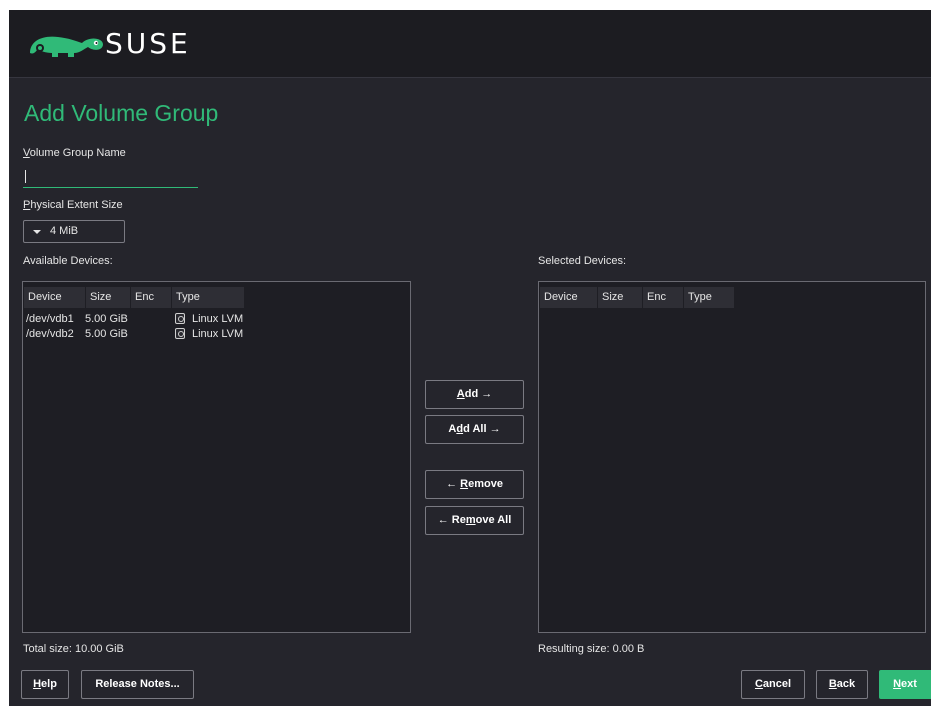 This screenshot has height=706, width=931. I want to click on available-total-size: Total size: 10.00 GiB, so click(73, 649).